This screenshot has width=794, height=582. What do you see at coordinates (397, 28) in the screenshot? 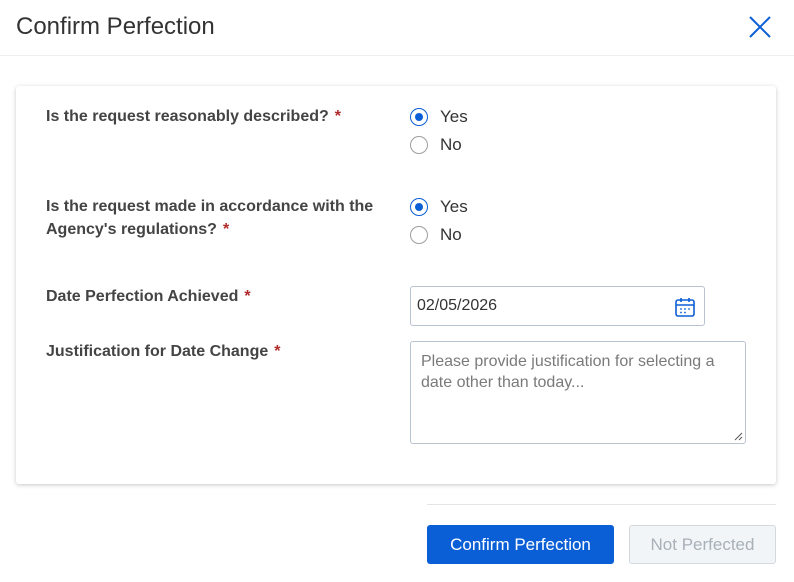
I see `dialog-header: Confirm Perfection` at bounding box center [397, 28].